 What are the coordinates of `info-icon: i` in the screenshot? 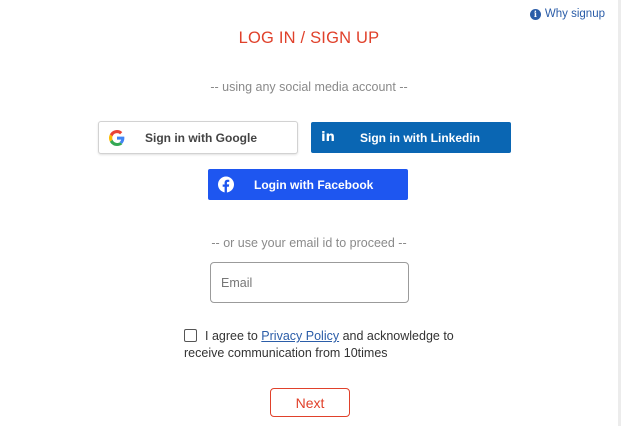 It's located at (535, 14).